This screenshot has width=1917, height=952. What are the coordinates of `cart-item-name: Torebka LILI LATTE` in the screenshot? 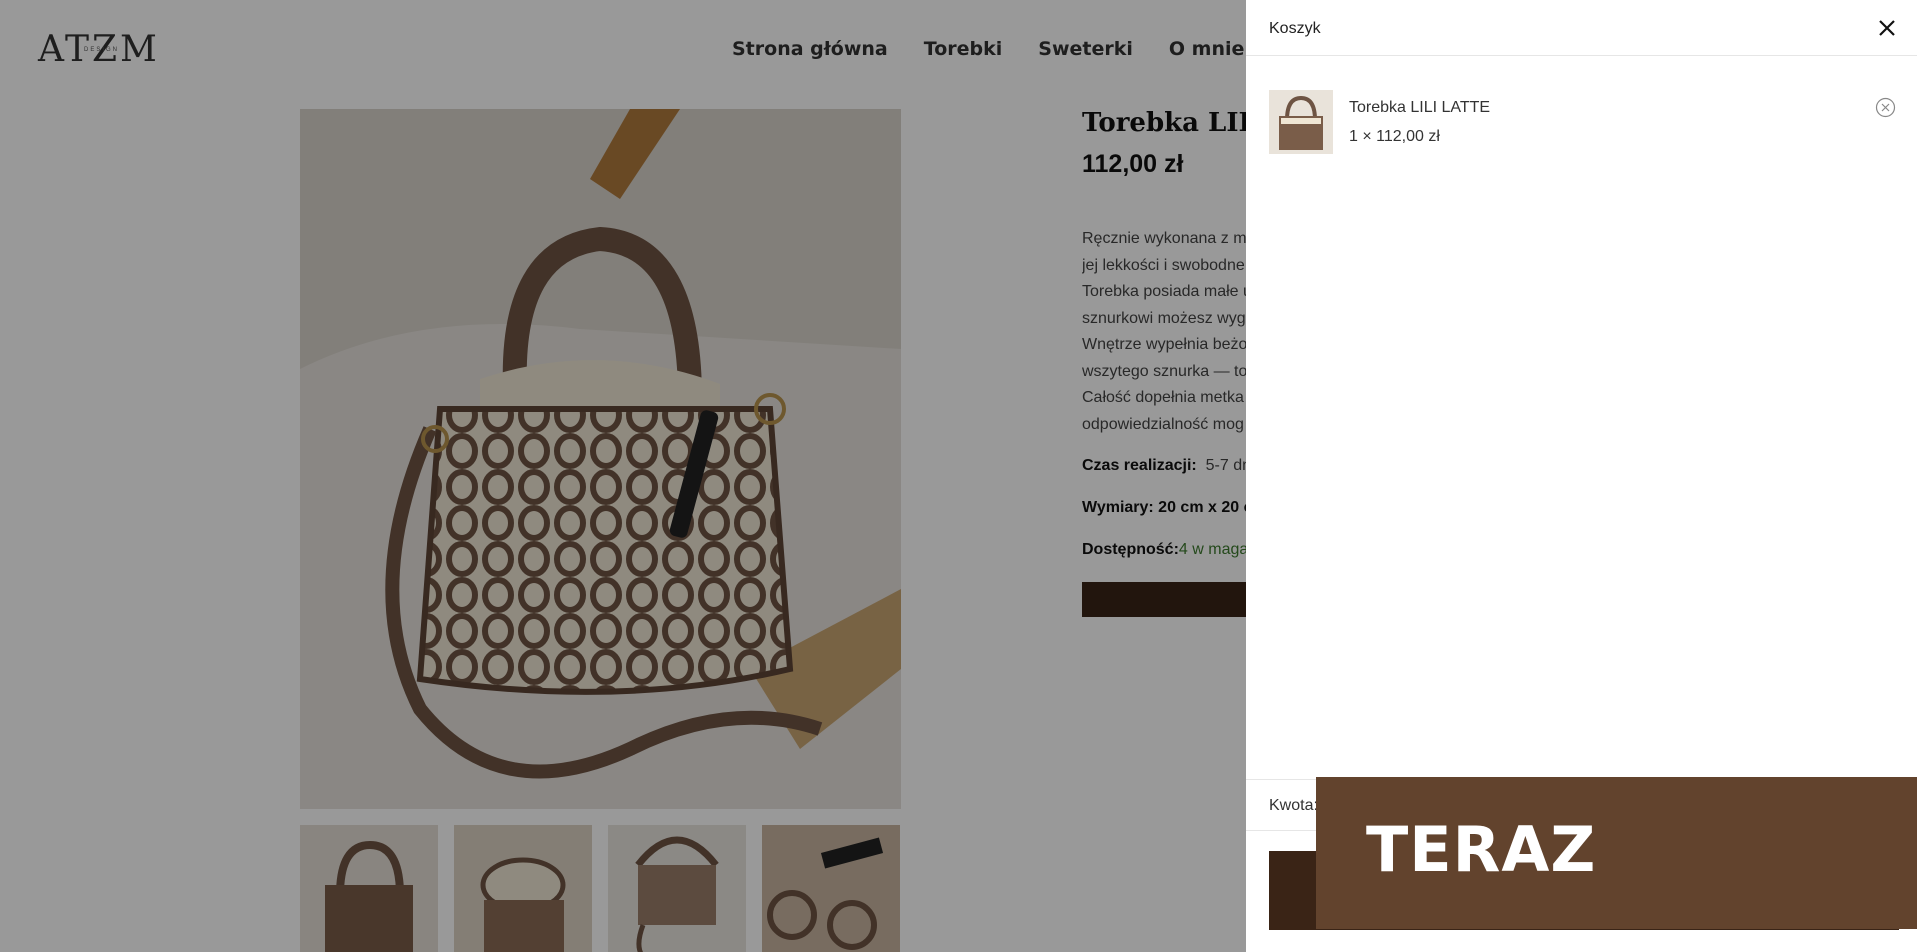 It's located at (1419, 108).